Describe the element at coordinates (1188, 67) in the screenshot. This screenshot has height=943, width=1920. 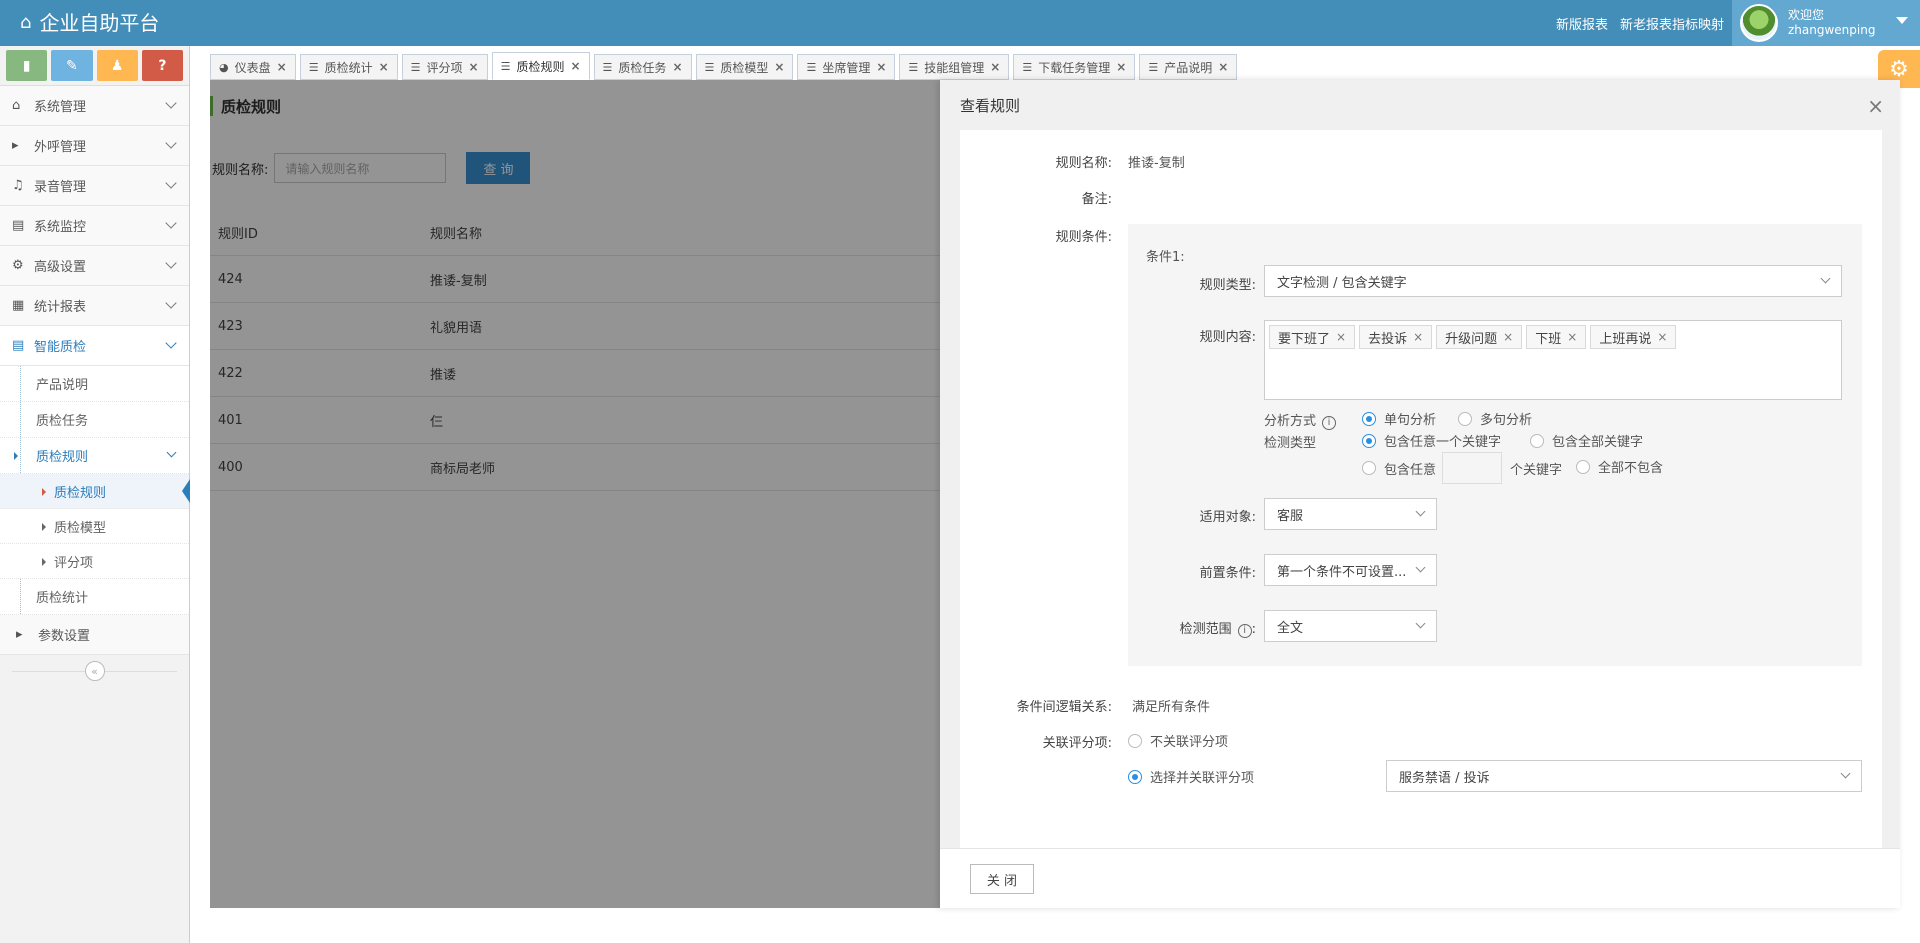
I see `tab-product-info: ☰ 产品说明 ×` at that location.